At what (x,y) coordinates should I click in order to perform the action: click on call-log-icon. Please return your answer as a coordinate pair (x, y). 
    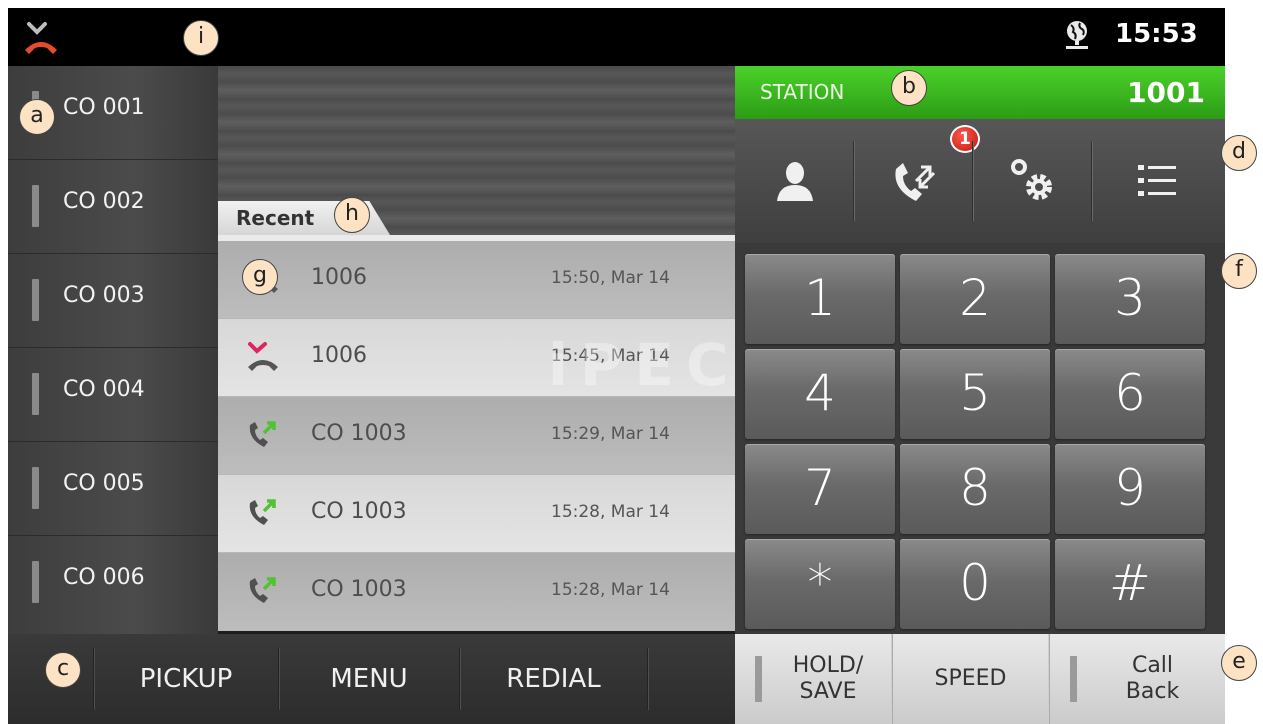
    Looking at the image, I should click on (915, 182).